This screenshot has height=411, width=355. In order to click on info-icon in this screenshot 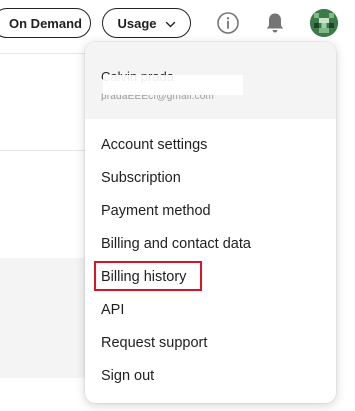, I will do `click(228, 23)`.